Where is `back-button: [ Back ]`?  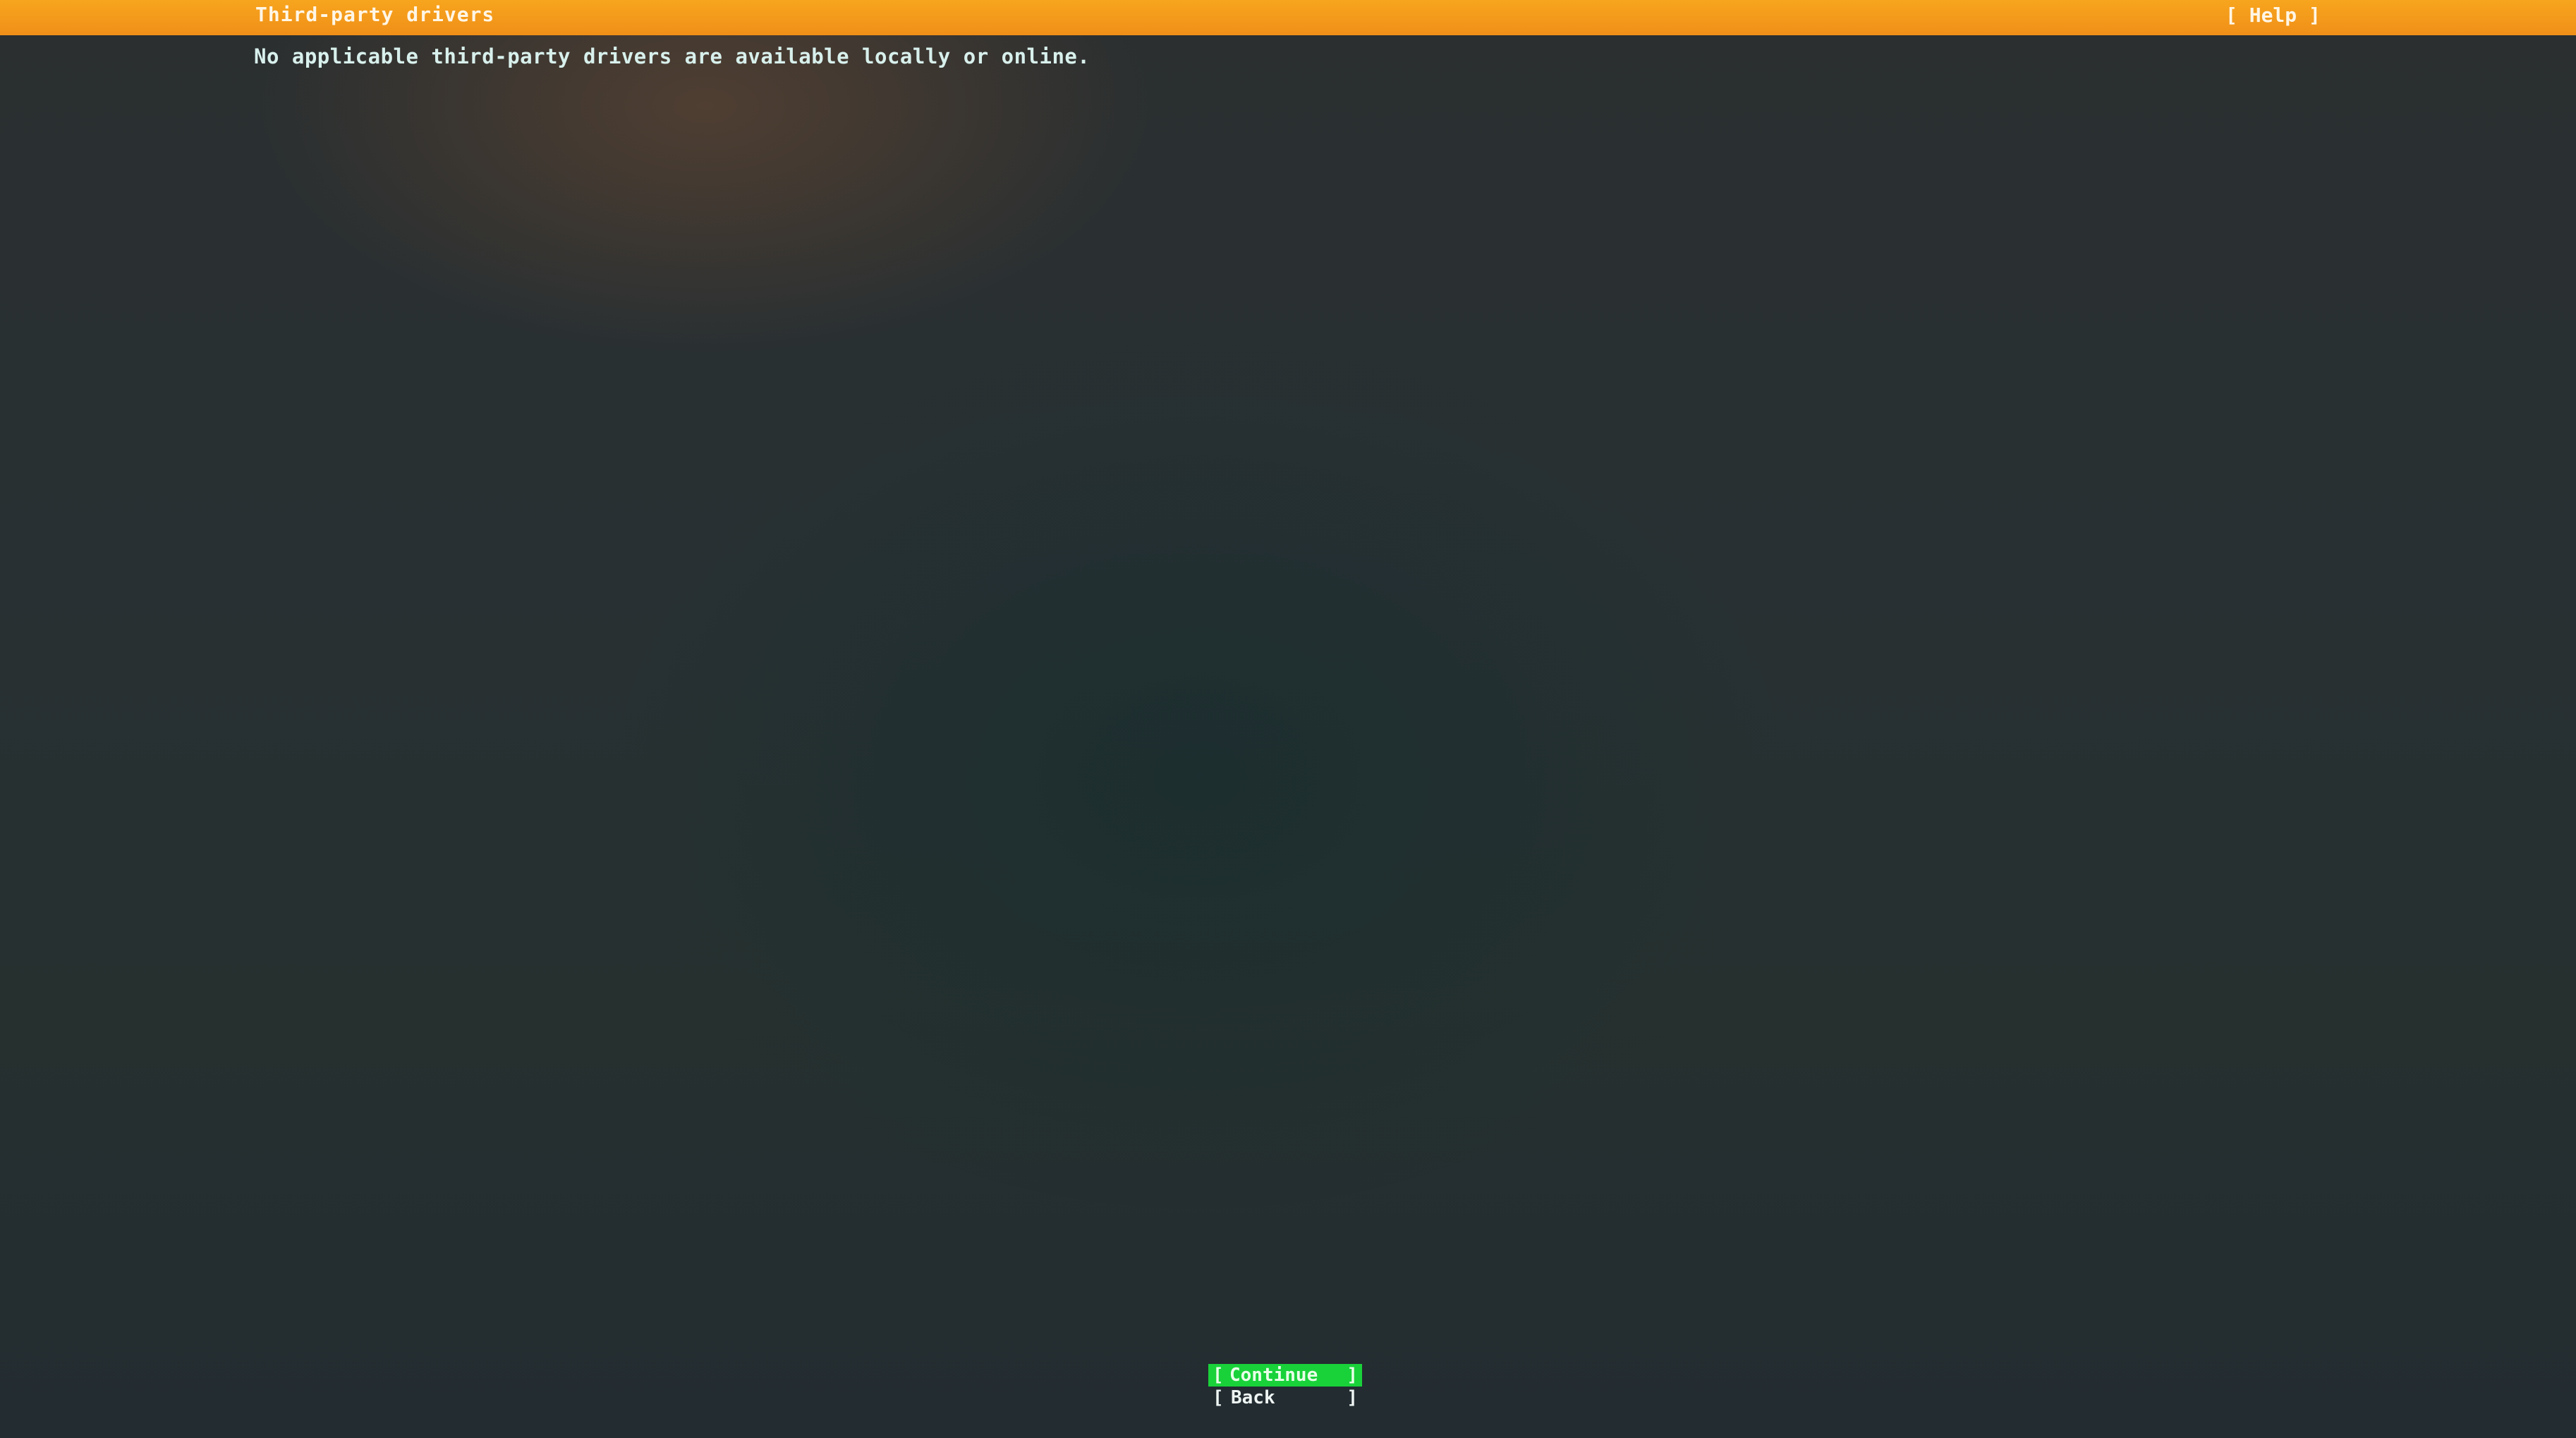 back-button: [ Back ] is located at coordinates (1285, 1398).